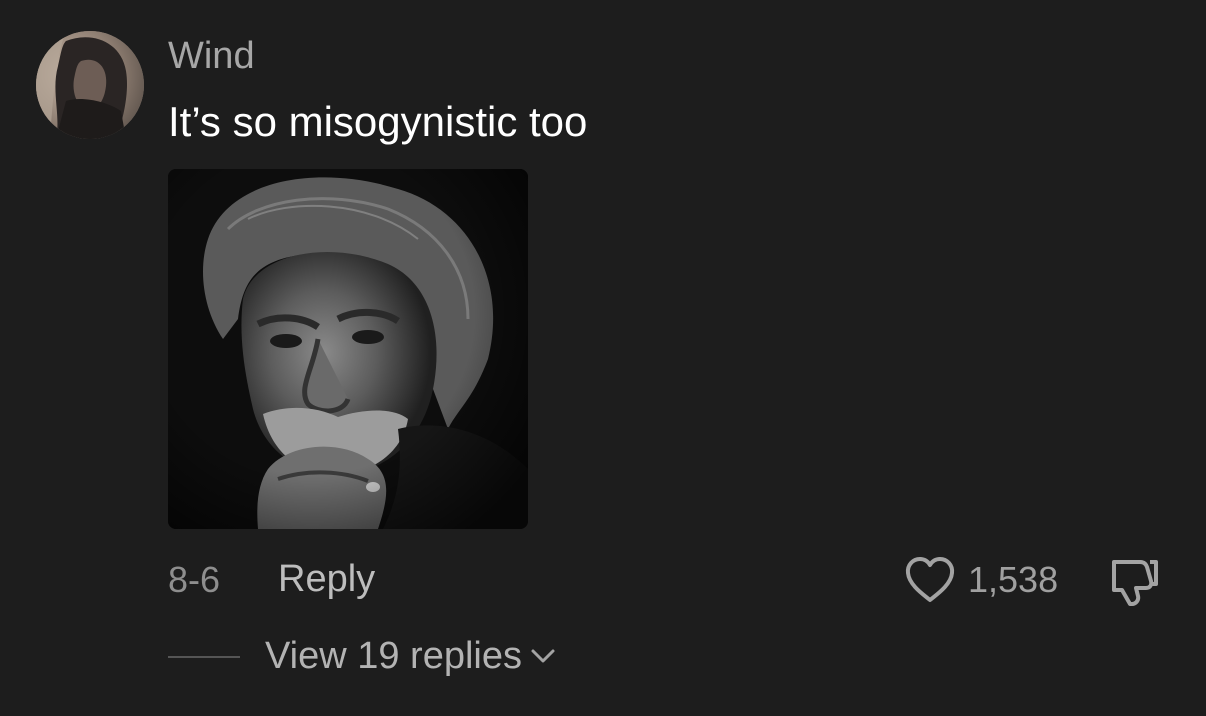 This screenshot has height=716, width=1206. Describe the element at coordinates (543, 656) in the screenshot. I see `chevron-down-icon` at that location.